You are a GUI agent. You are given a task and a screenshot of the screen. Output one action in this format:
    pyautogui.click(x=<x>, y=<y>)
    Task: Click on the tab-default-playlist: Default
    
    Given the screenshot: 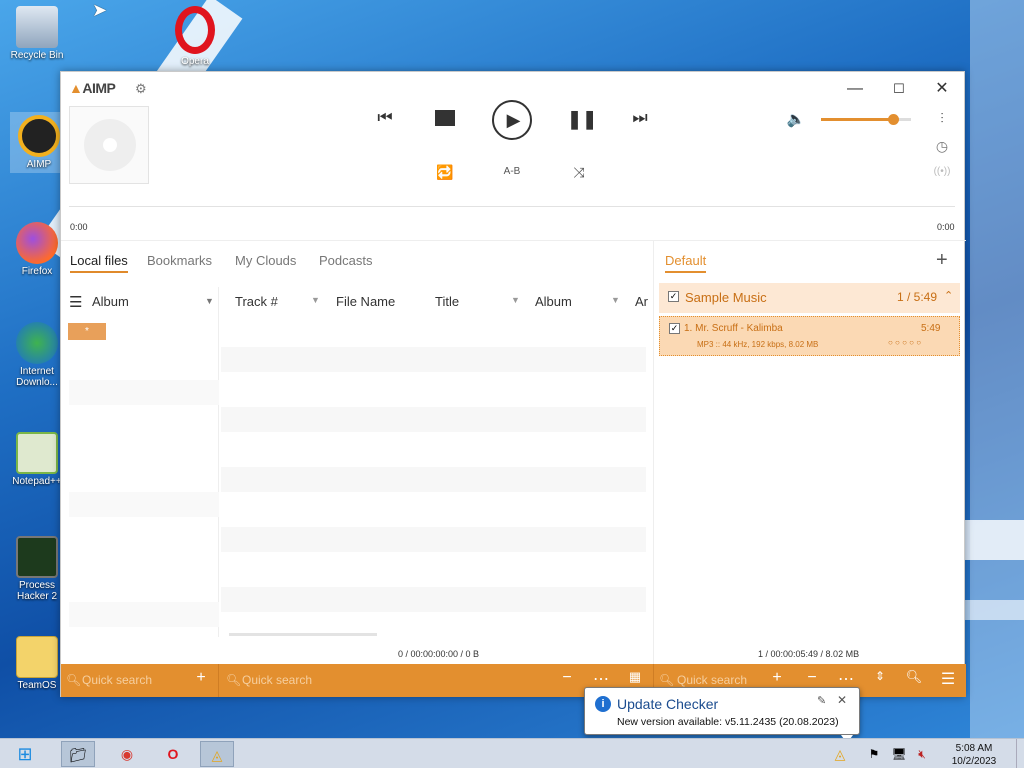 What is the action you would take?
    pyautogui.click(x=686, y=263)
    